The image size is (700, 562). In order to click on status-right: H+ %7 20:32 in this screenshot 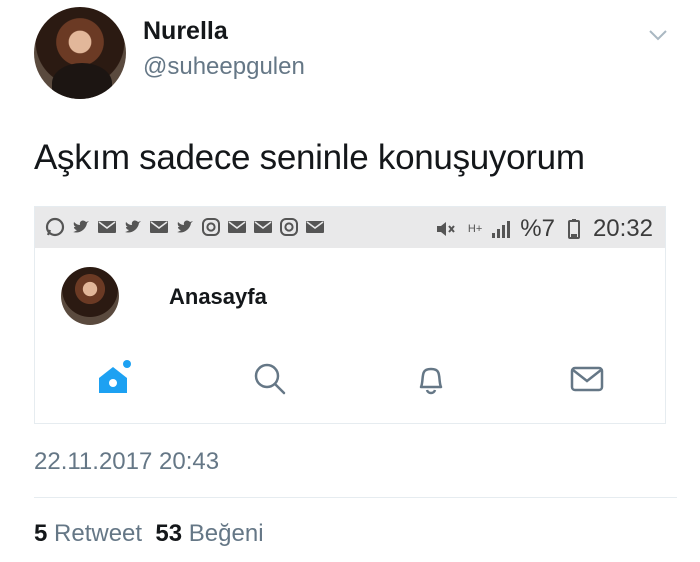, I will do `click(543, 229)`.